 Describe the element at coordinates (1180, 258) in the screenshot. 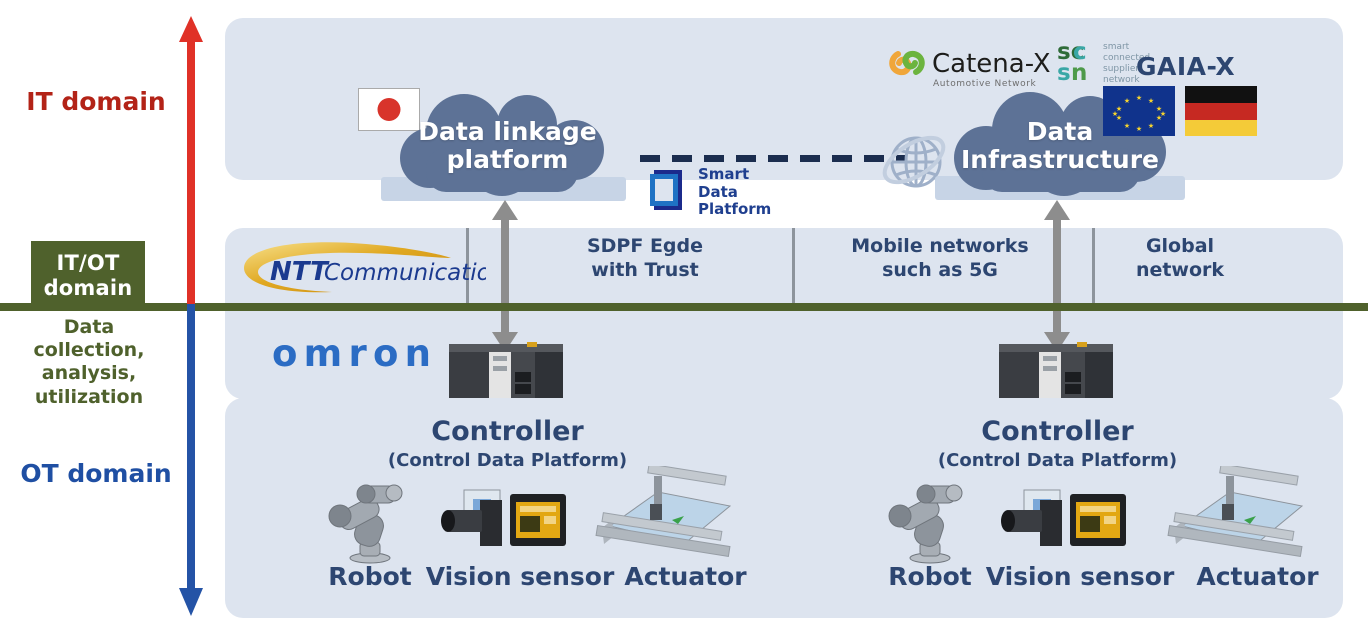

I see `global-network-label: Global network` at that location.